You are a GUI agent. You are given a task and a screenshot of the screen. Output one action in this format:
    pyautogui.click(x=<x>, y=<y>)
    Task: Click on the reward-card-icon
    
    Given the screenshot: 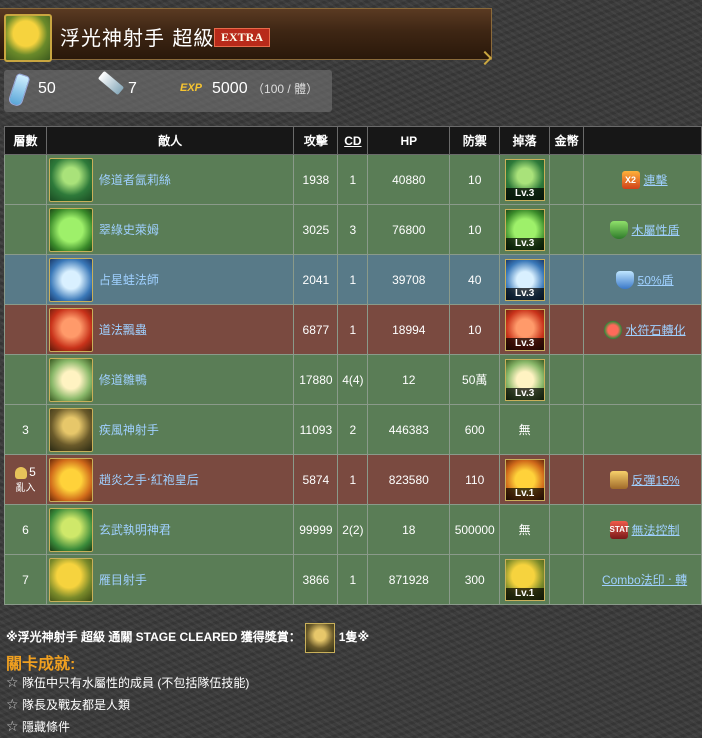 What is the action you would take?
    pyautogui.click(x=319, y=638)
    